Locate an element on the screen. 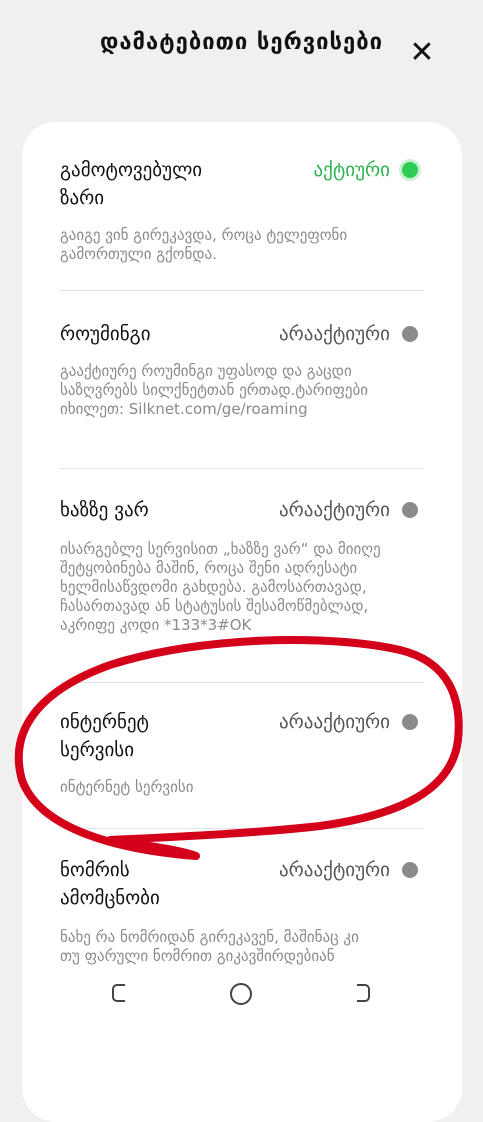  home-icon is located at coordinates (241, 996).